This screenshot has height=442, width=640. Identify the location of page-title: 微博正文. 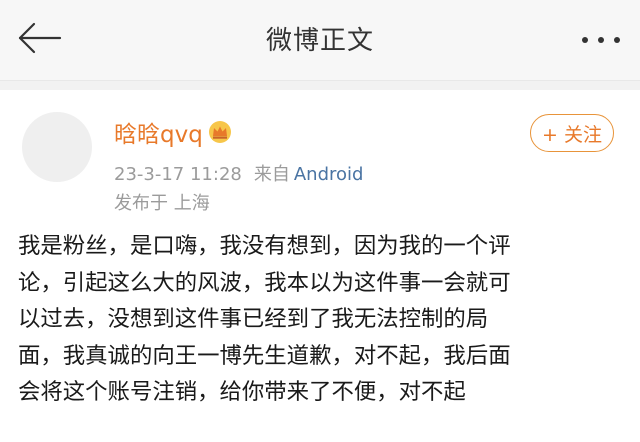
(319, 41).